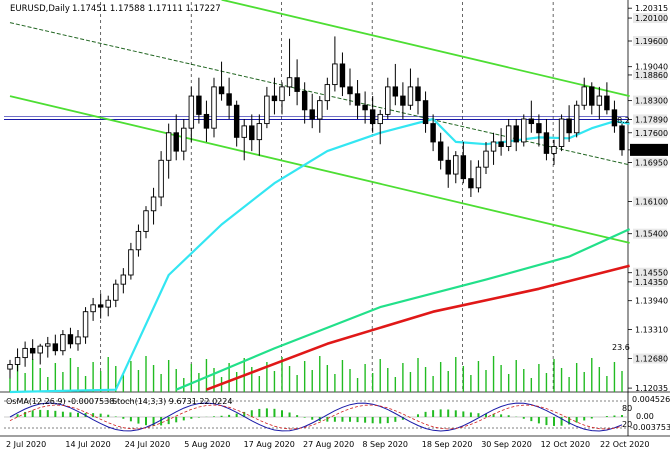 The height and width of the screenshot is (453, 670). I want to click on price-tick: 1.14350, so click(648, 281).